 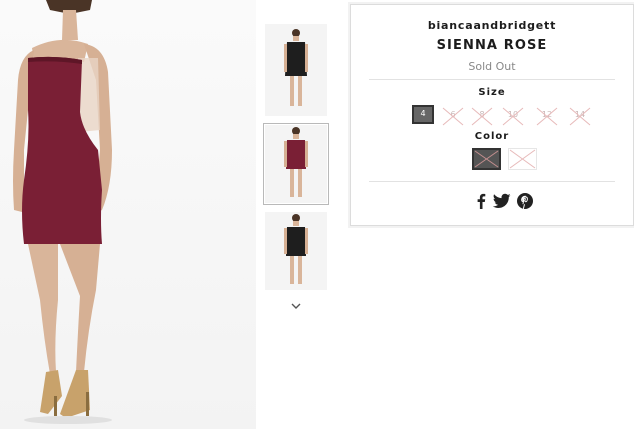 I want to click on color-option-black, so click(x=486, y=159).